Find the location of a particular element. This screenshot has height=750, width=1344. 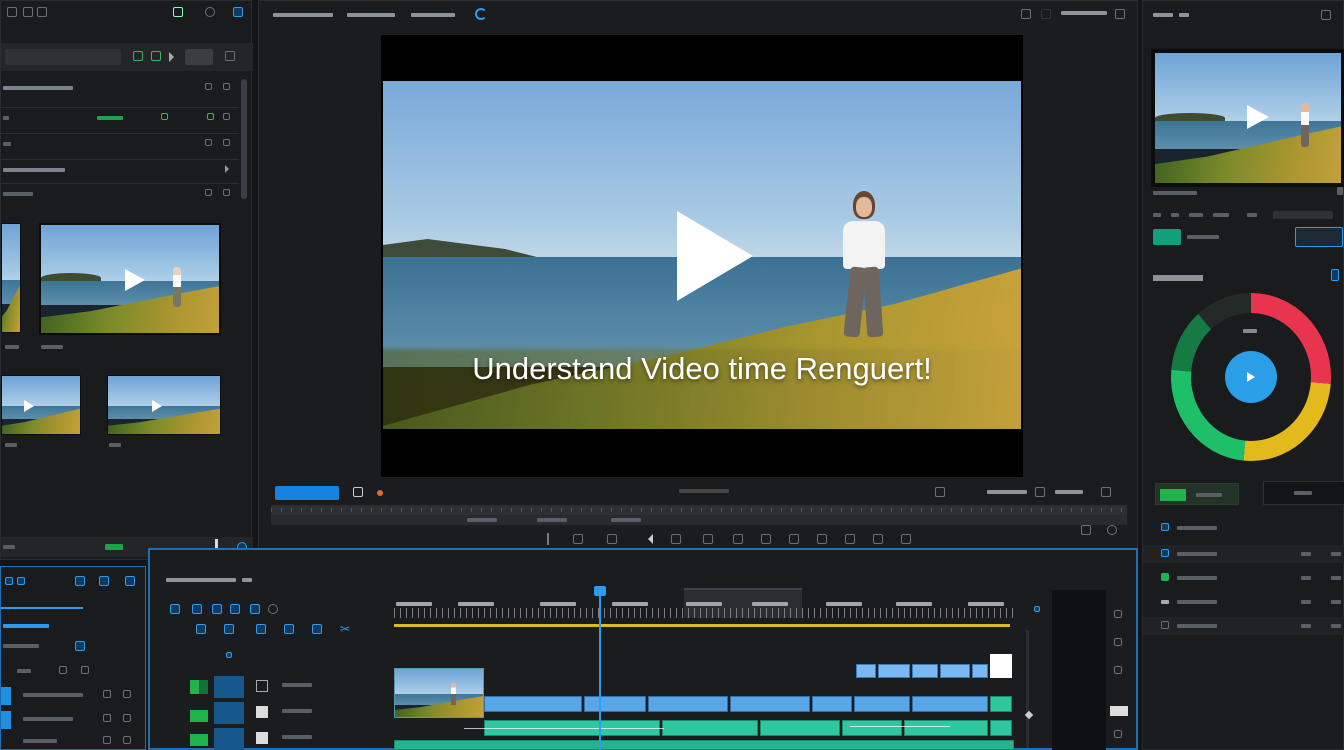

snap-icon is located at coordinates (273, 609).